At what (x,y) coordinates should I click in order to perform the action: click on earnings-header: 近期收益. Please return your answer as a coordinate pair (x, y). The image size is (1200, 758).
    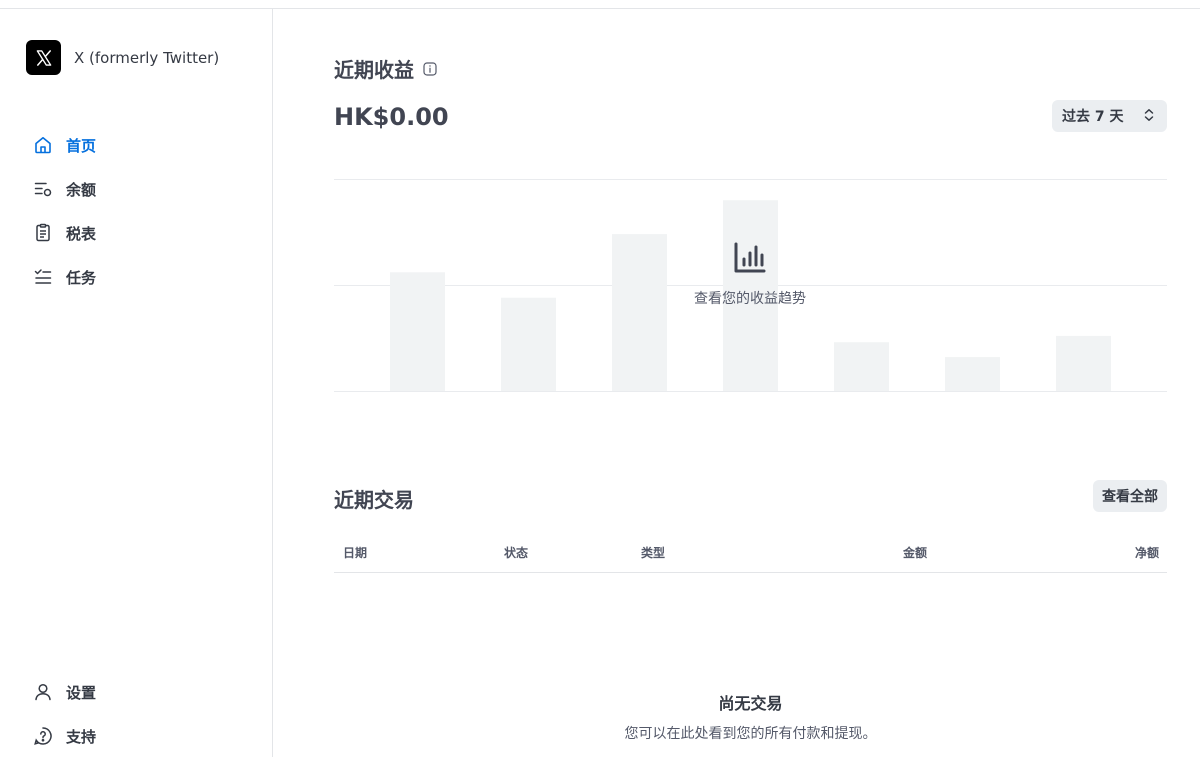
    Looking at the image, I should click on (385, 68).